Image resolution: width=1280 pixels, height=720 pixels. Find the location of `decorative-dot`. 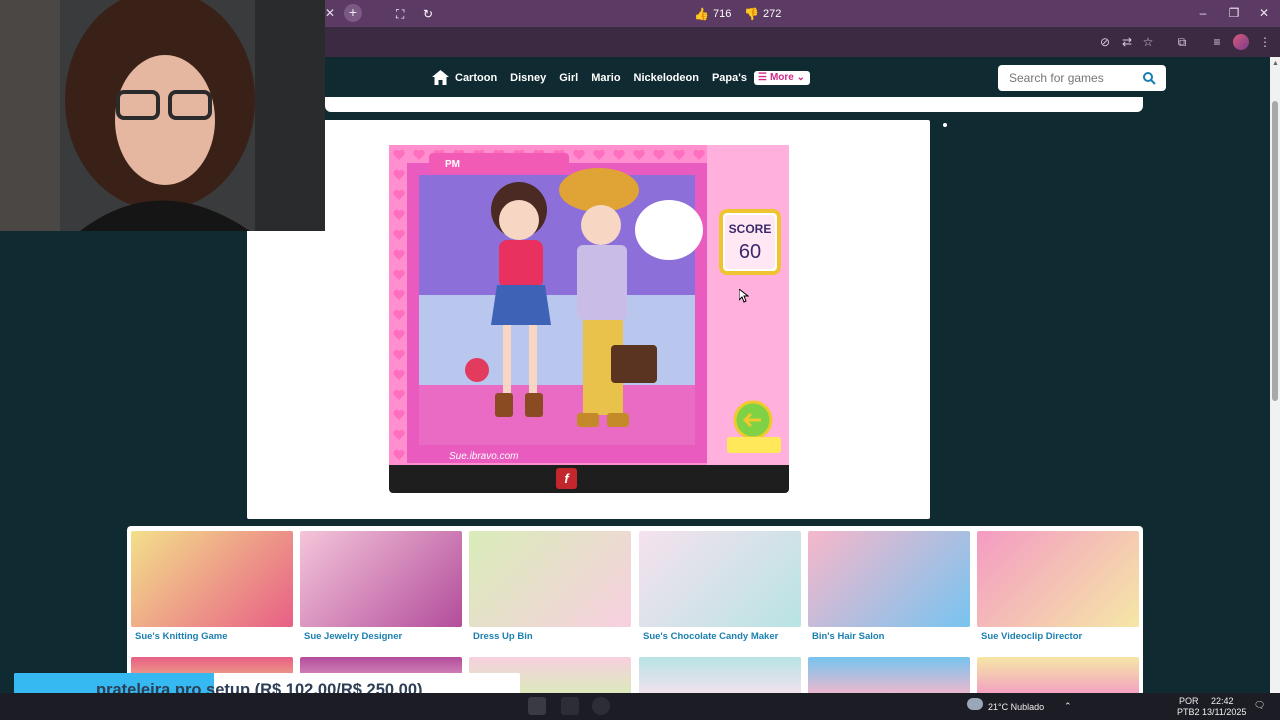

decorative-dot is located at coordinates (945, 125).